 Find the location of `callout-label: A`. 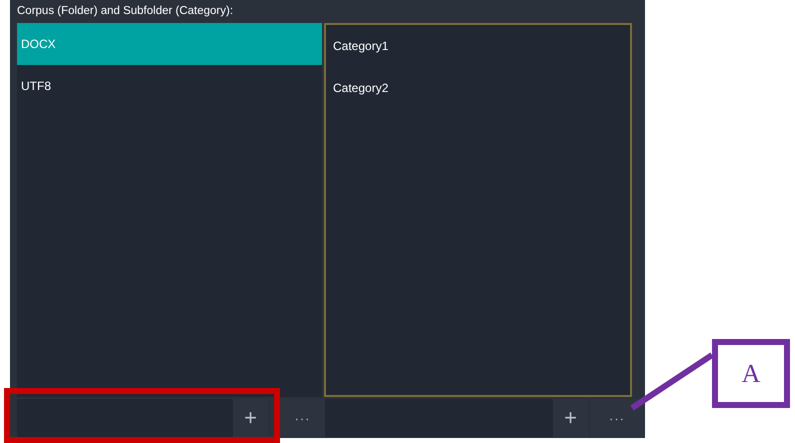

callout-label: A is located at coordinates (751, 373).